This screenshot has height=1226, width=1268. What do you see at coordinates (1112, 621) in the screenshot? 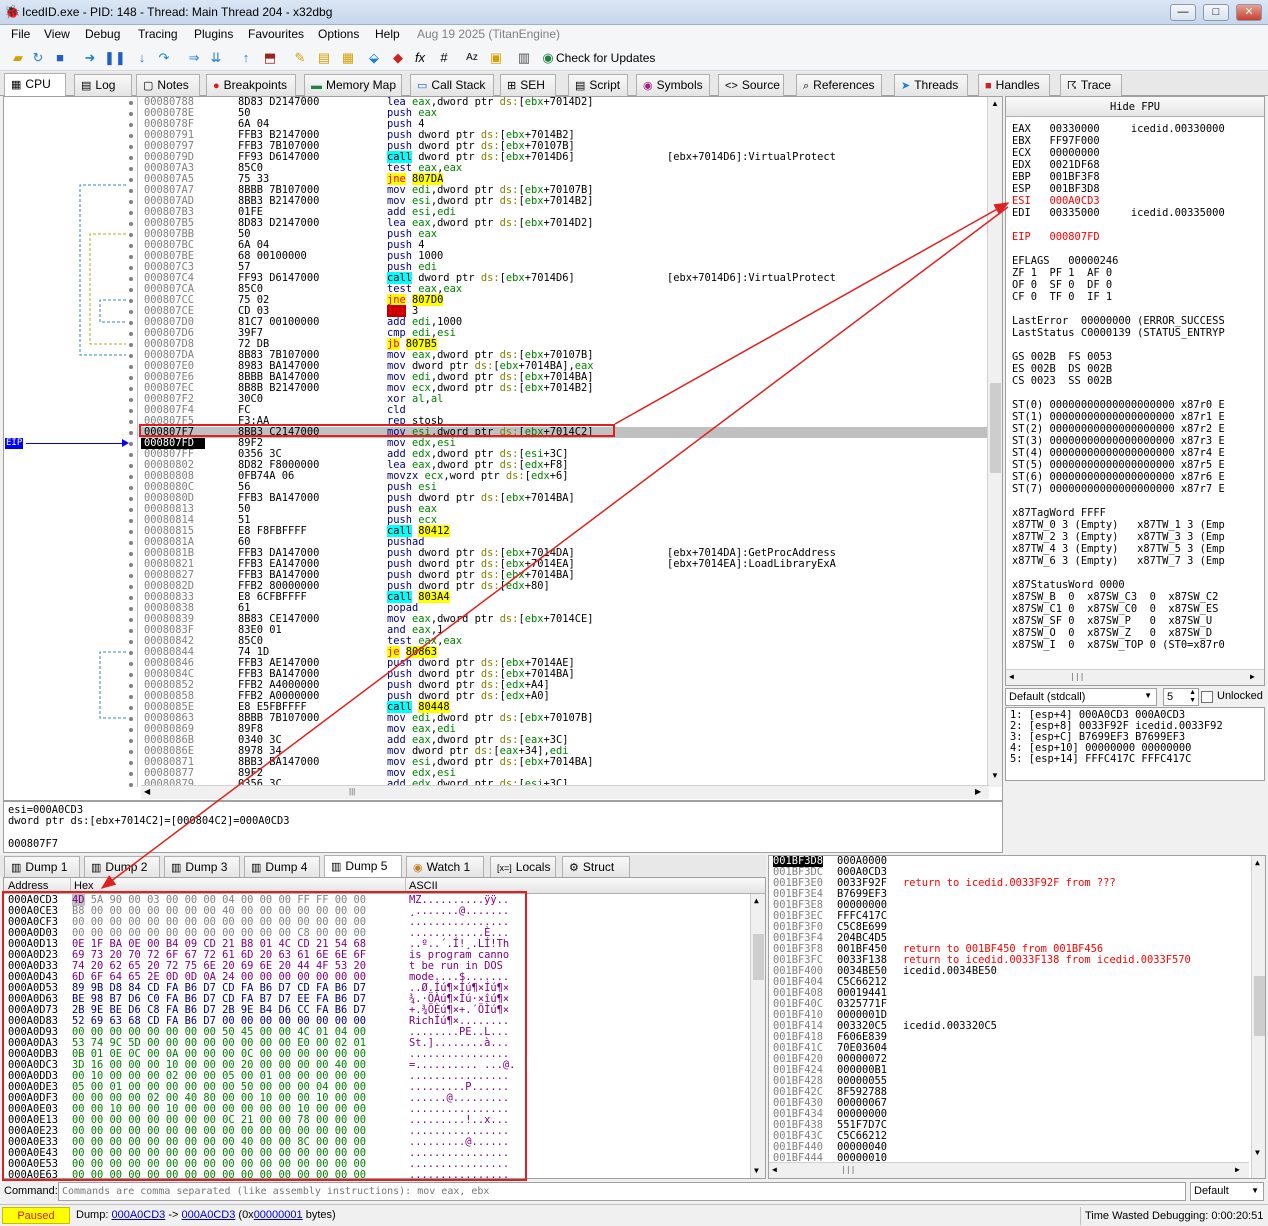
I see `register-line: x87SW_SF 0 x87SW_P 0 x87SW_U` at bounding box center [1112, 621].